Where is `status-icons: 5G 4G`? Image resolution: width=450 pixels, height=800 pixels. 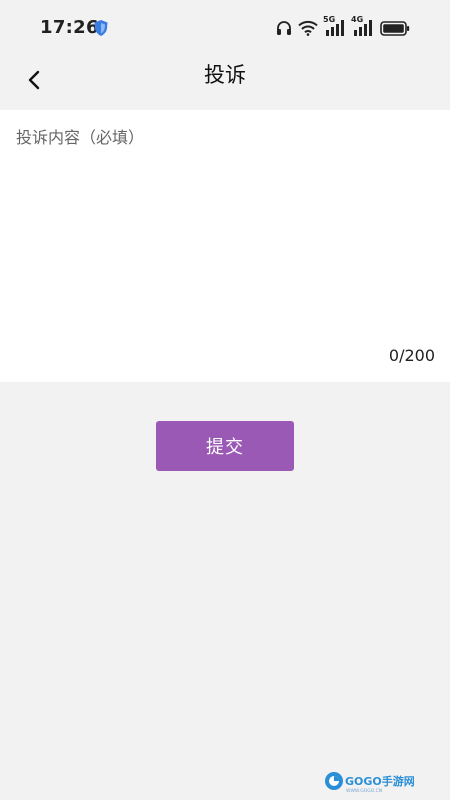
status-icons: 5G 4G is located at coordinates (343, 28).